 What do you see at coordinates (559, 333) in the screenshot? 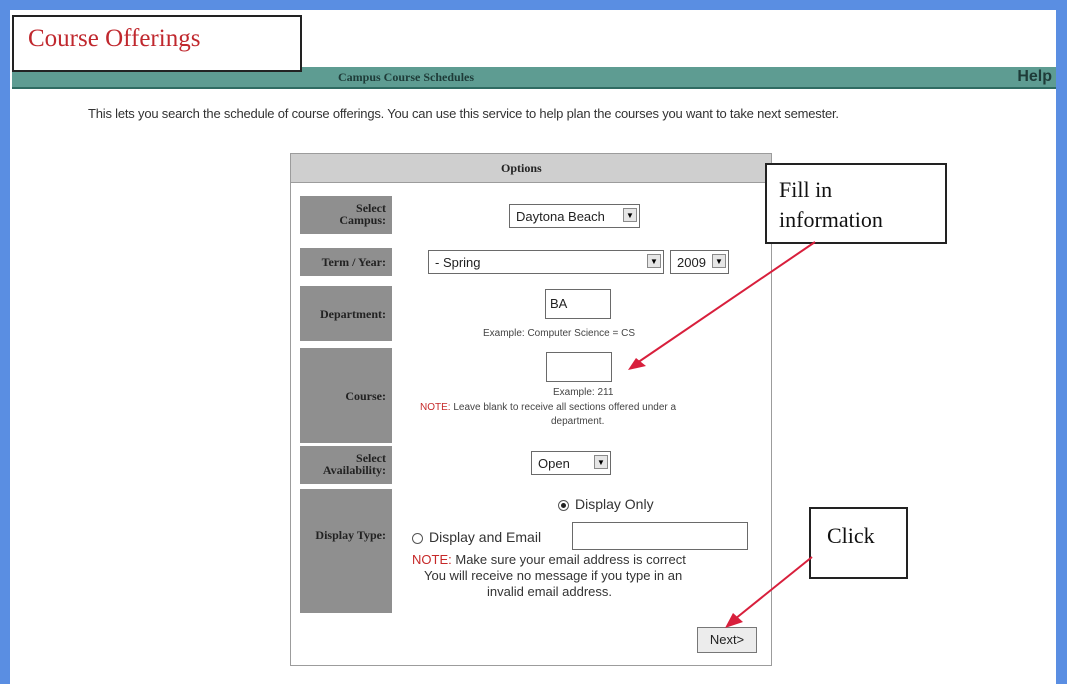
I see `department-example: Example: Computer Science = CS` at bounding box center [559, 333].